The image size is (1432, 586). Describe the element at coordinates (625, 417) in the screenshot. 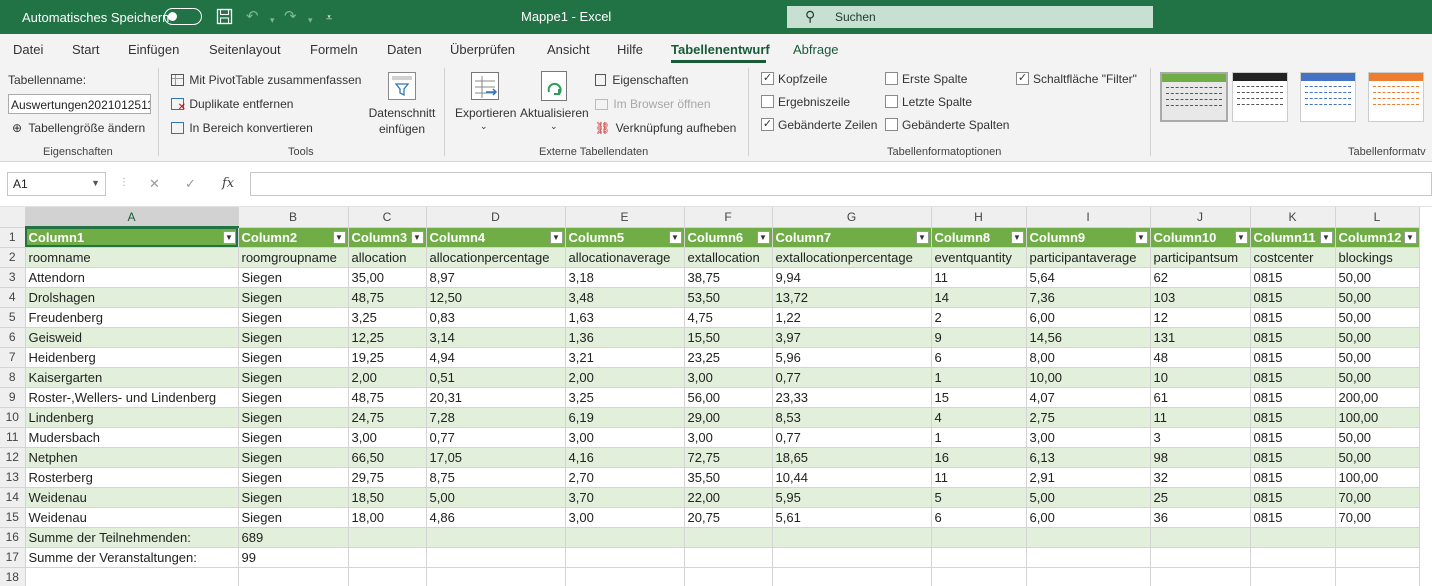

I see `cell: 6,19` at that location.